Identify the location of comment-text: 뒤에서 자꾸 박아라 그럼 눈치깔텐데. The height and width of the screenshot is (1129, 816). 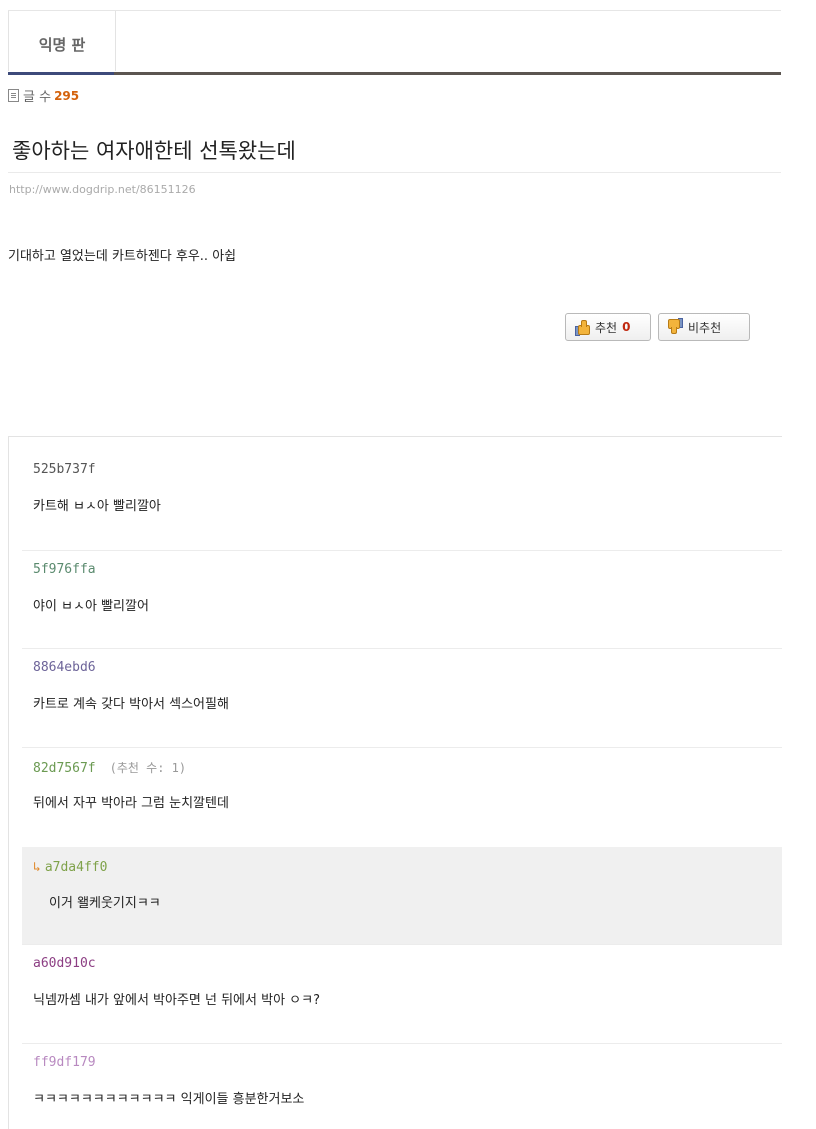
(131, 803).